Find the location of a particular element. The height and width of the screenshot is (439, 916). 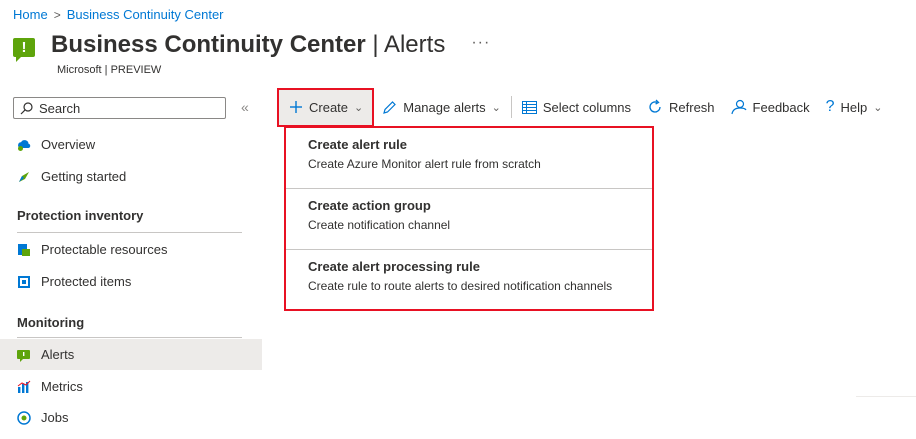

help-button: ? Help ⌄ is located at coordinates (854, 107).